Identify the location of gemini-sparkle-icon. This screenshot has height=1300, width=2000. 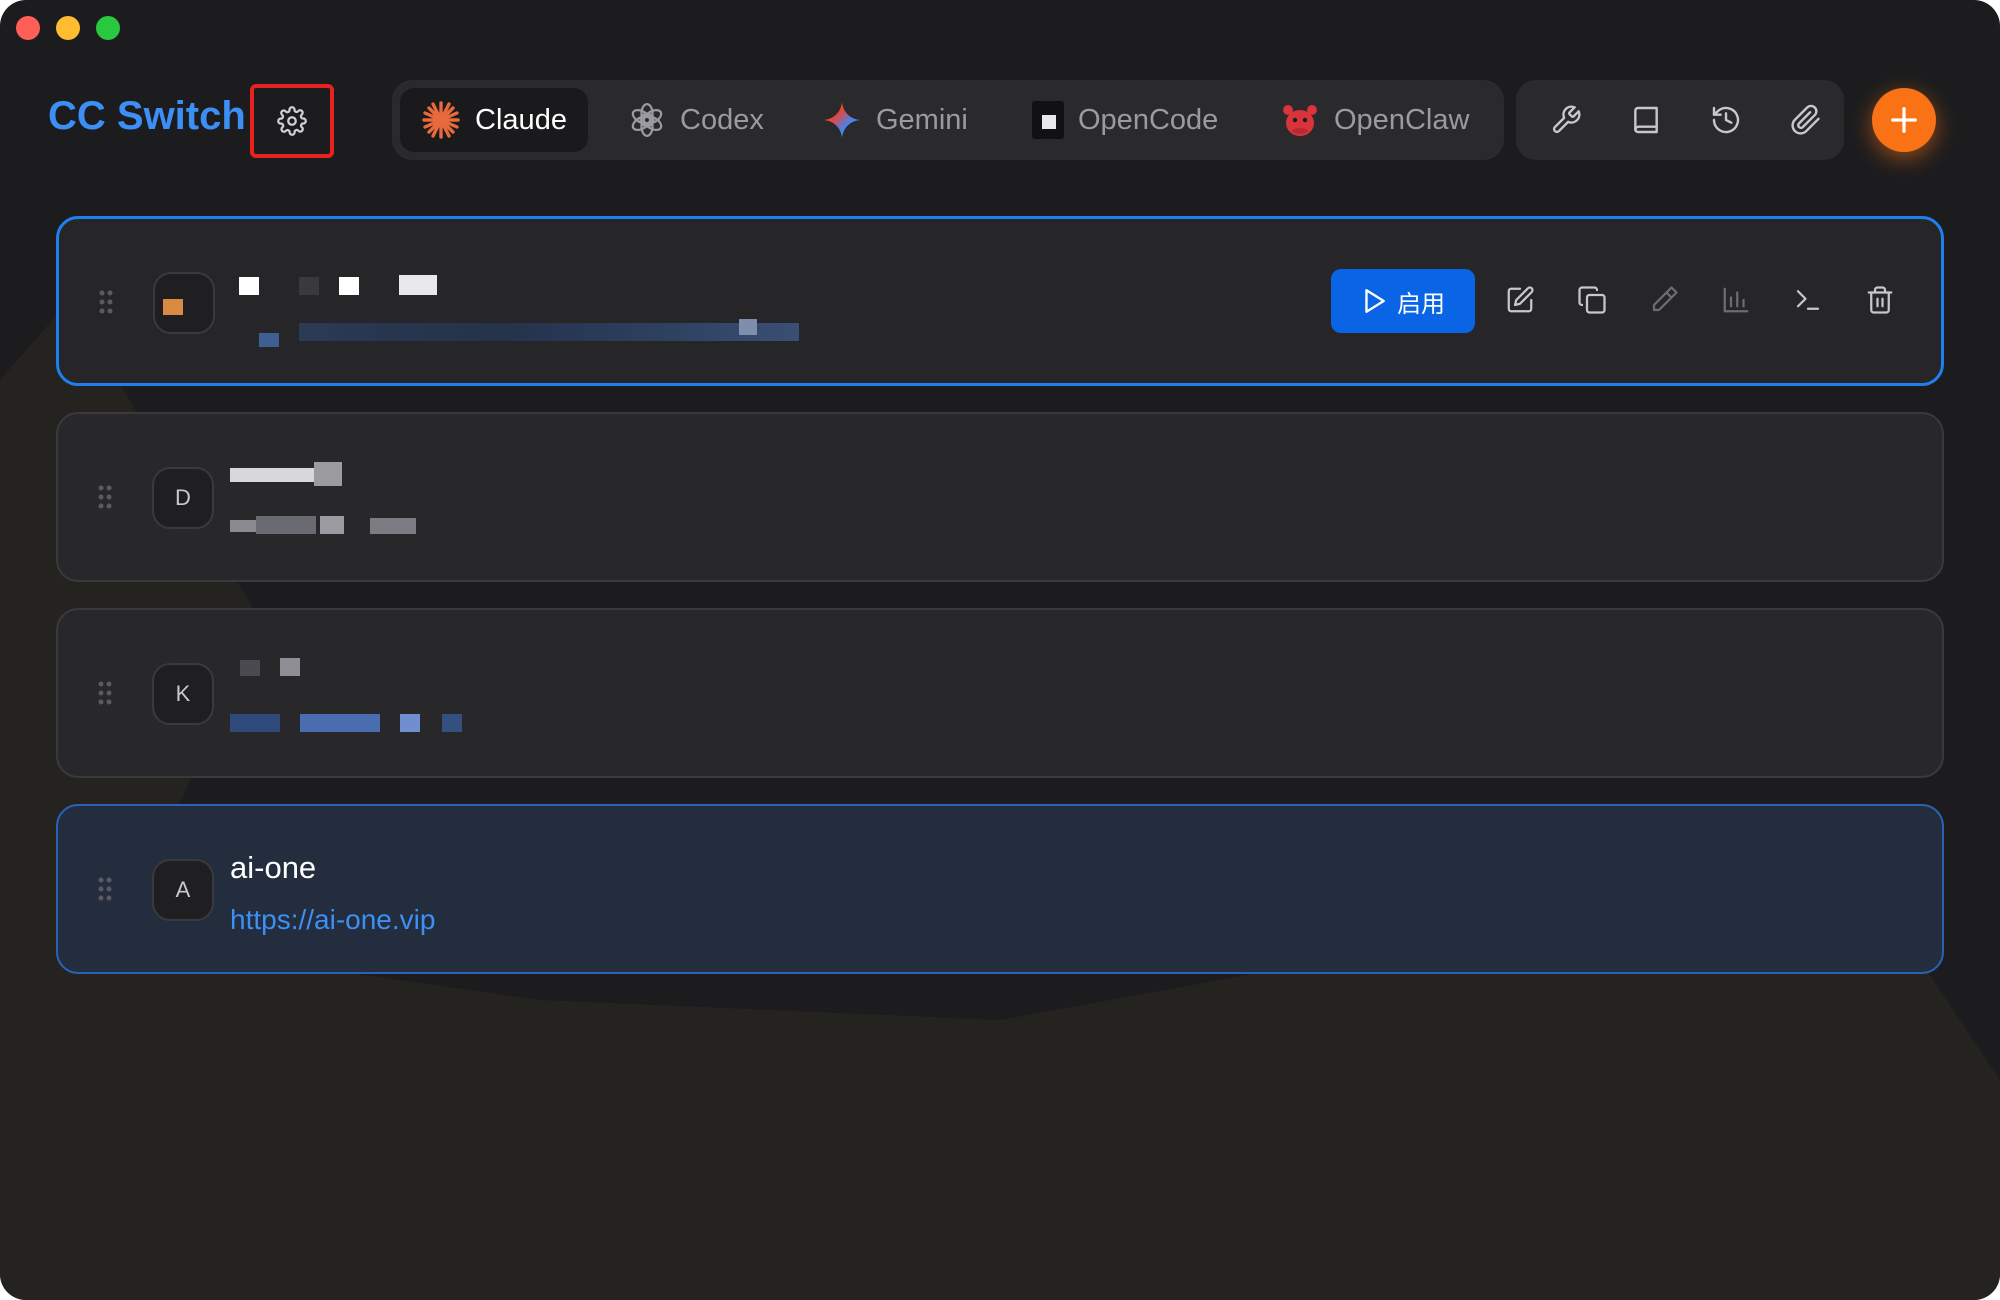
(842, 120).